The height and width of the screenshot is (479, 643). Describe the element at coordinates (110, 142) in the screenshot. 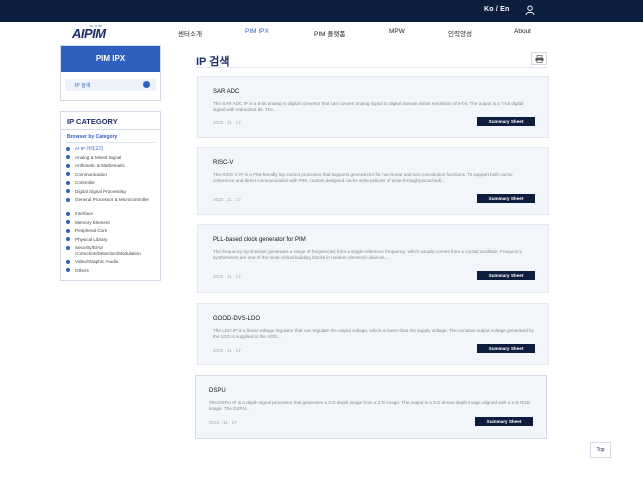

I see `divider` at that location.